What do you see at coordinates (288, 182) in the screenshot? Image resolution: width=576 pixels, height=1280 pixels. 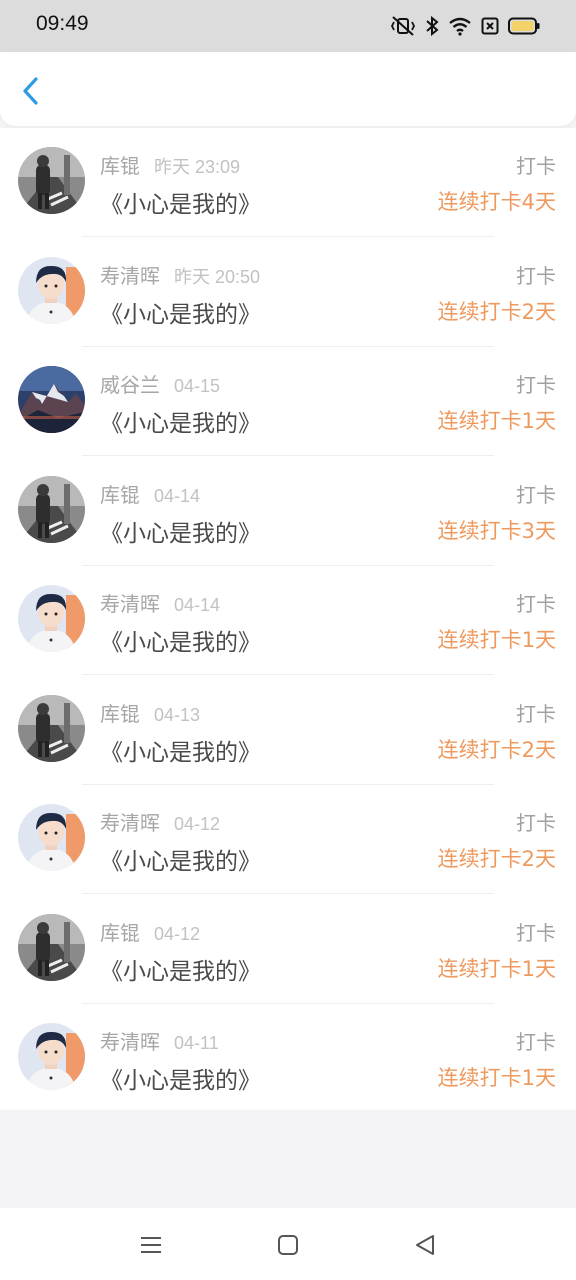 I see `list-item: 库锟 昨天 23:09 《小心是我的》 打卡连续打卡4天` at bounding box center [288, 182].